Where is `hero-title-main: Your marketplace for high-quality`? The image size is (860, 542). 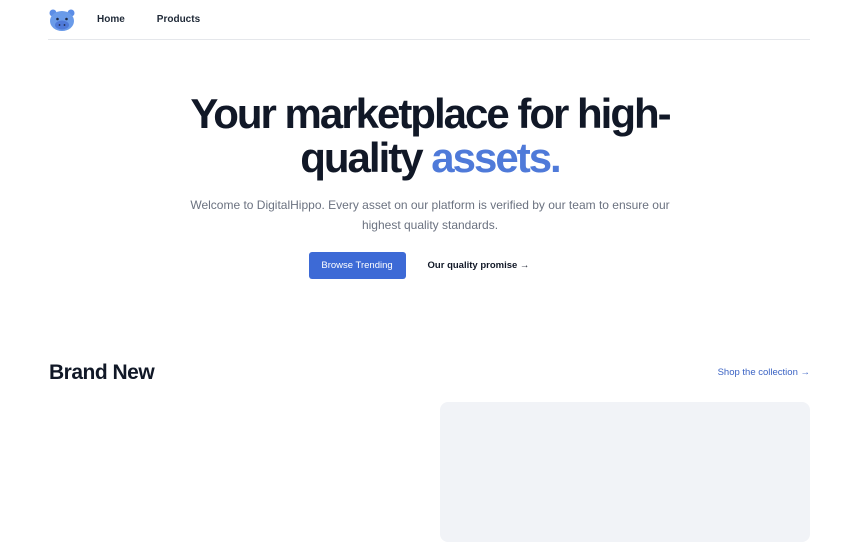 hero-title-main: Your marketplace for high-quality is located at coordinates (430, 135).